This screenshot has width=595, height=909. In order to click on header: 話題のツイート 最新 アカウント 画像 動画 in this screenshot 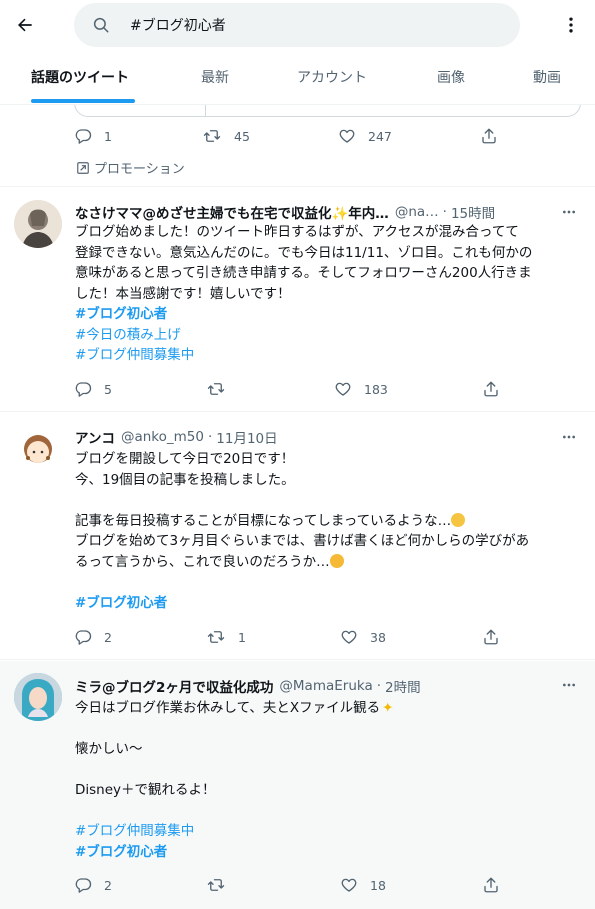, I will do `click(297, 52)`.